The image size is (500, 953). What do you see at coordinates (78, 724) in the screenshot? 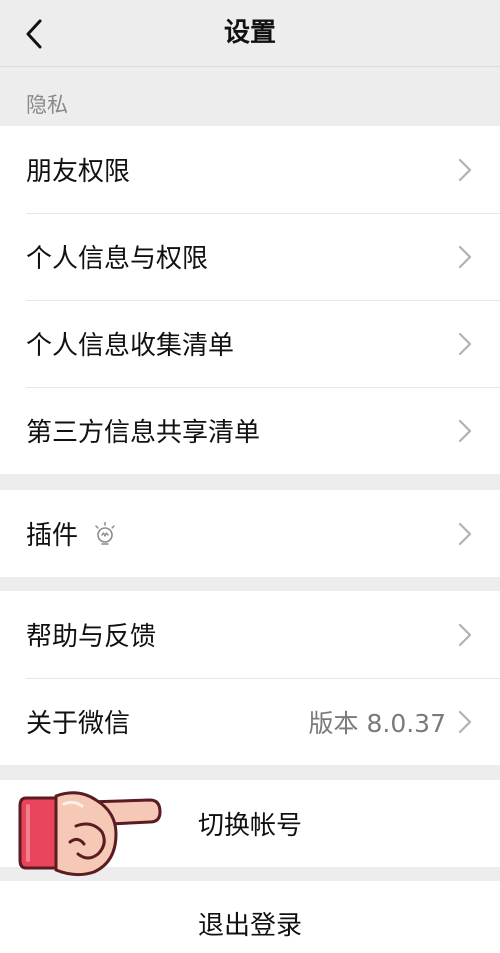
I see `row-label: 关于微信` at bounding box center [78, 724].